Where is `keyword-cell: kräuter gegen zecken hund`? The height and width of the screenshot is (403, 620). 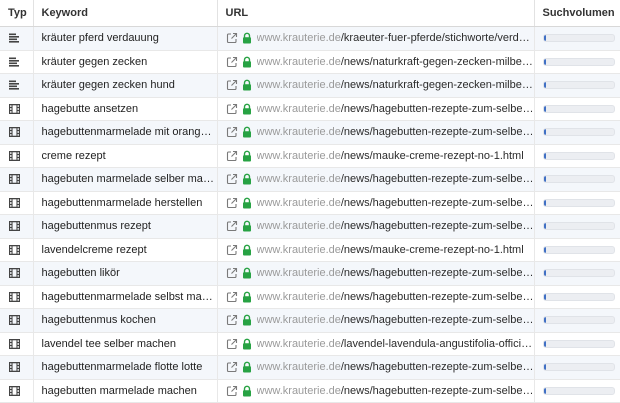
keyword-cell: kräuter gegen zecken hund is located at coordinates (125, 85).